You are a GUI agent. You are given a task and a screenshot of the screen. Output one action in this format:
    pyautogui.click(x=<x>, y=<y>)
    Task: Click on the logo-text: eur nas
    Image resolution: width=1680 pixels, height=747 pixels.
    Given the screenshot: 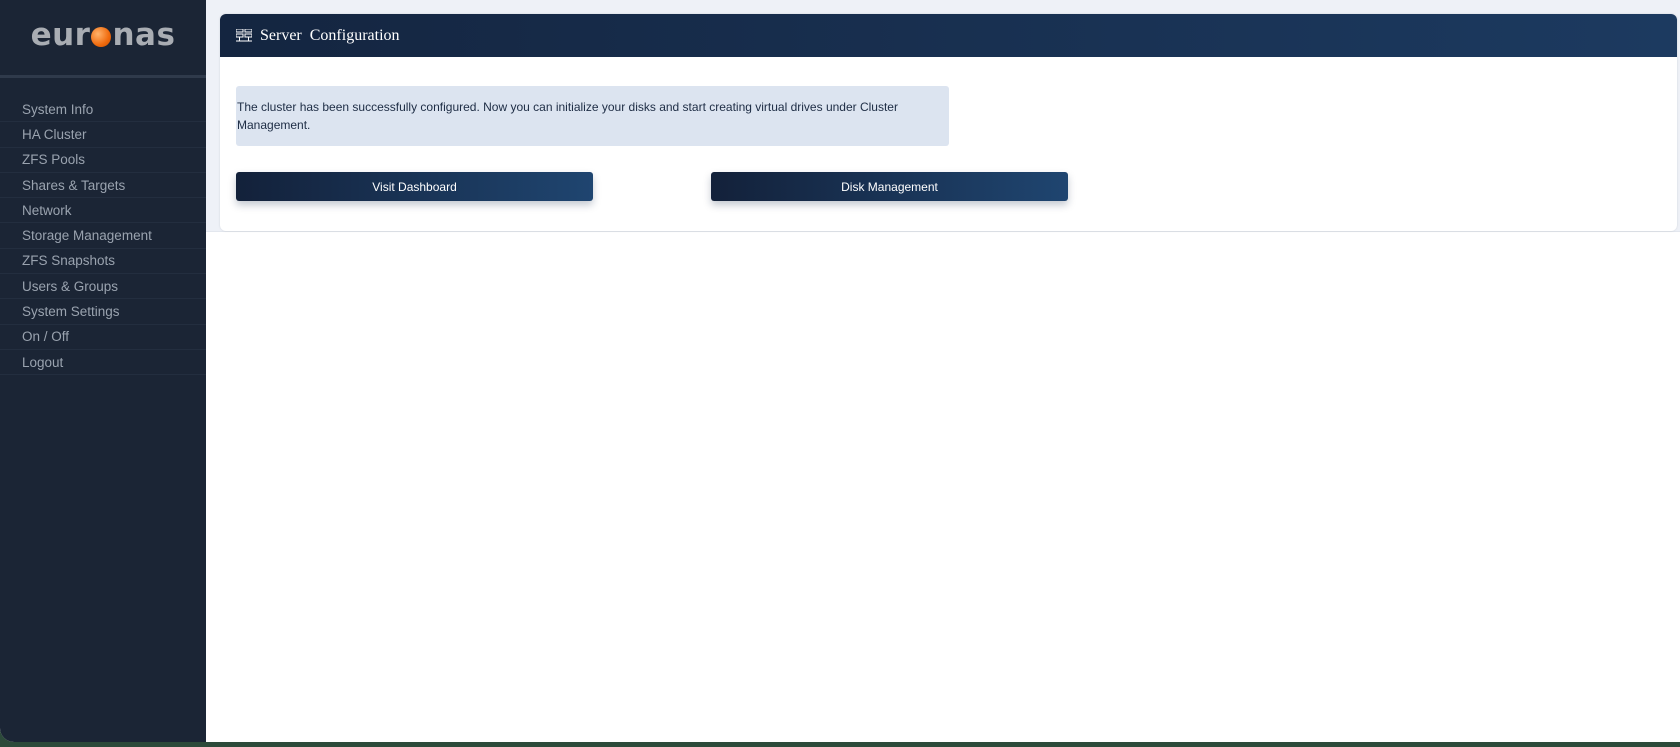 What is the action you would take?
    pyautogui.click(x=103, y=35)
    